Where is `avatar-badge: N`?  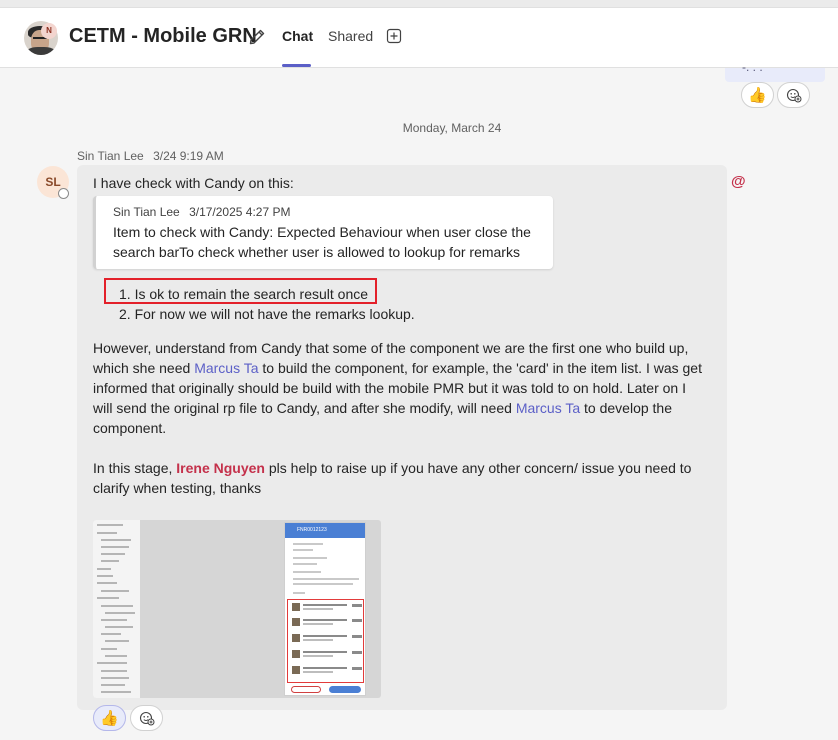
avatar-badge: N is located at coordinates (49, 31).